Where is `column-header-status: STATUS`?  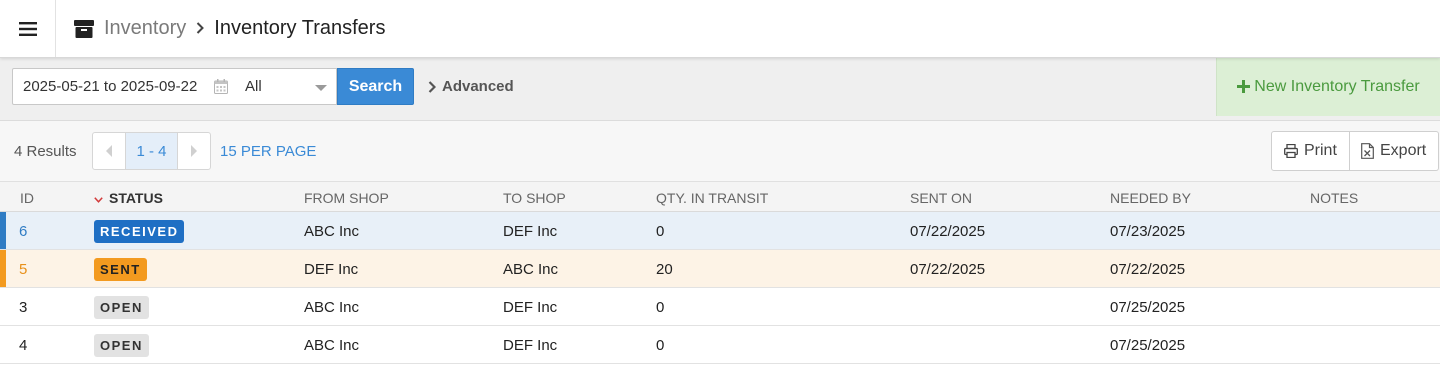
column-header-status: STATUS is located at coordinates (128, 197).